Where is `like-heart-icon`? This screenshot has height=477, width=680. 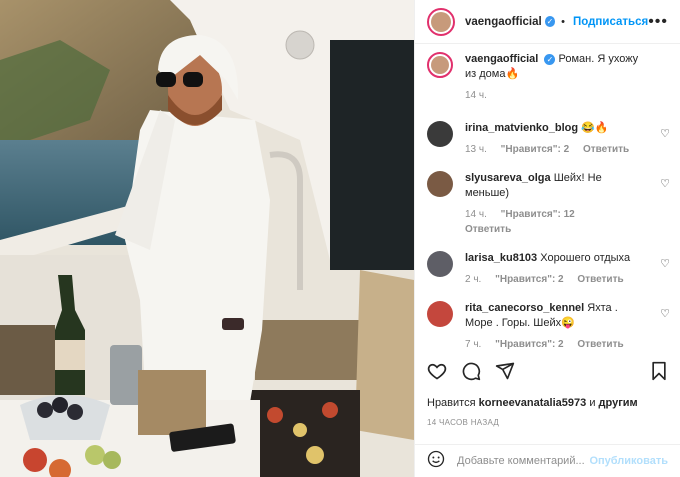
like-heart-icon is located at coordinates (437, 373).